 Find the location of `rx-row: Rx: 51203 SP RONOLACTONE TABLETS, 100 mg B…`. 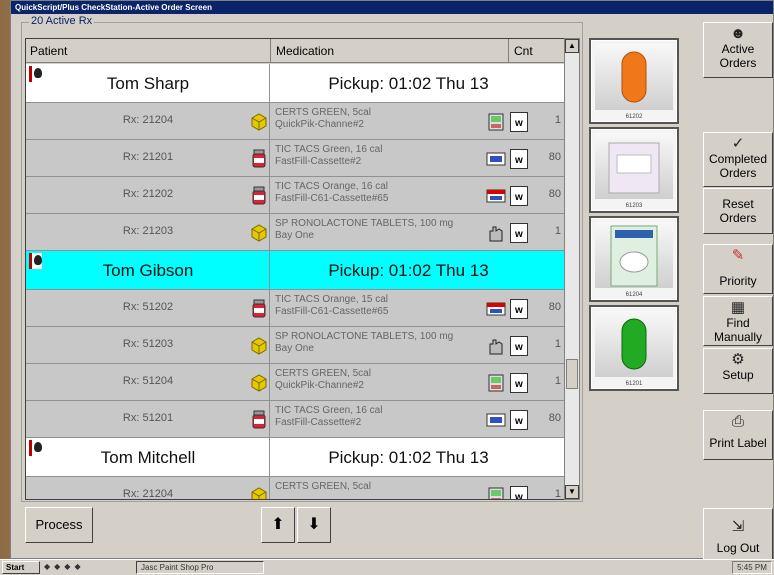

rx-row: Rx: 51203 SP RONOLACTONE TABLETS, 100 mg B… is located at coordinates (295, 345).